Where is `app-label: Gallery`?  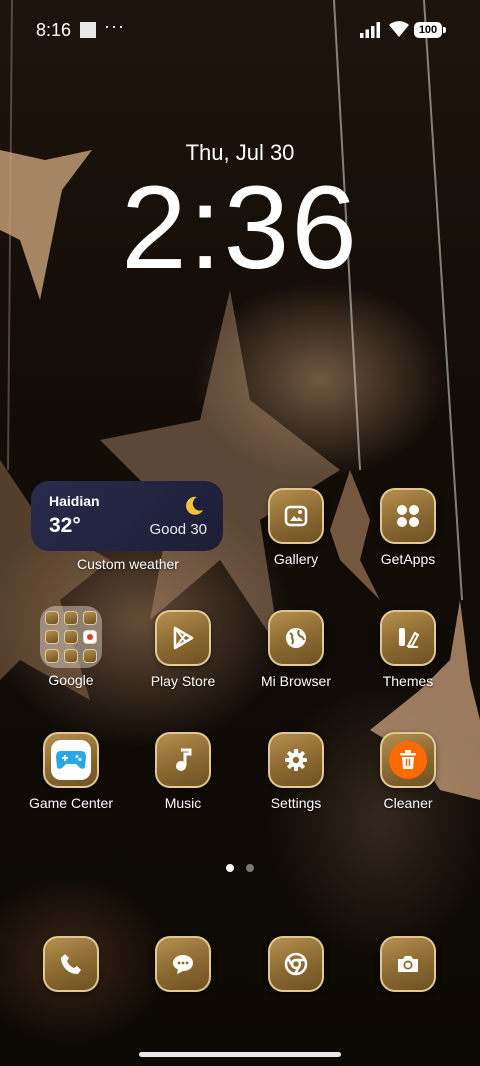
app-label: Gallery is located at coordinates (296, 559).